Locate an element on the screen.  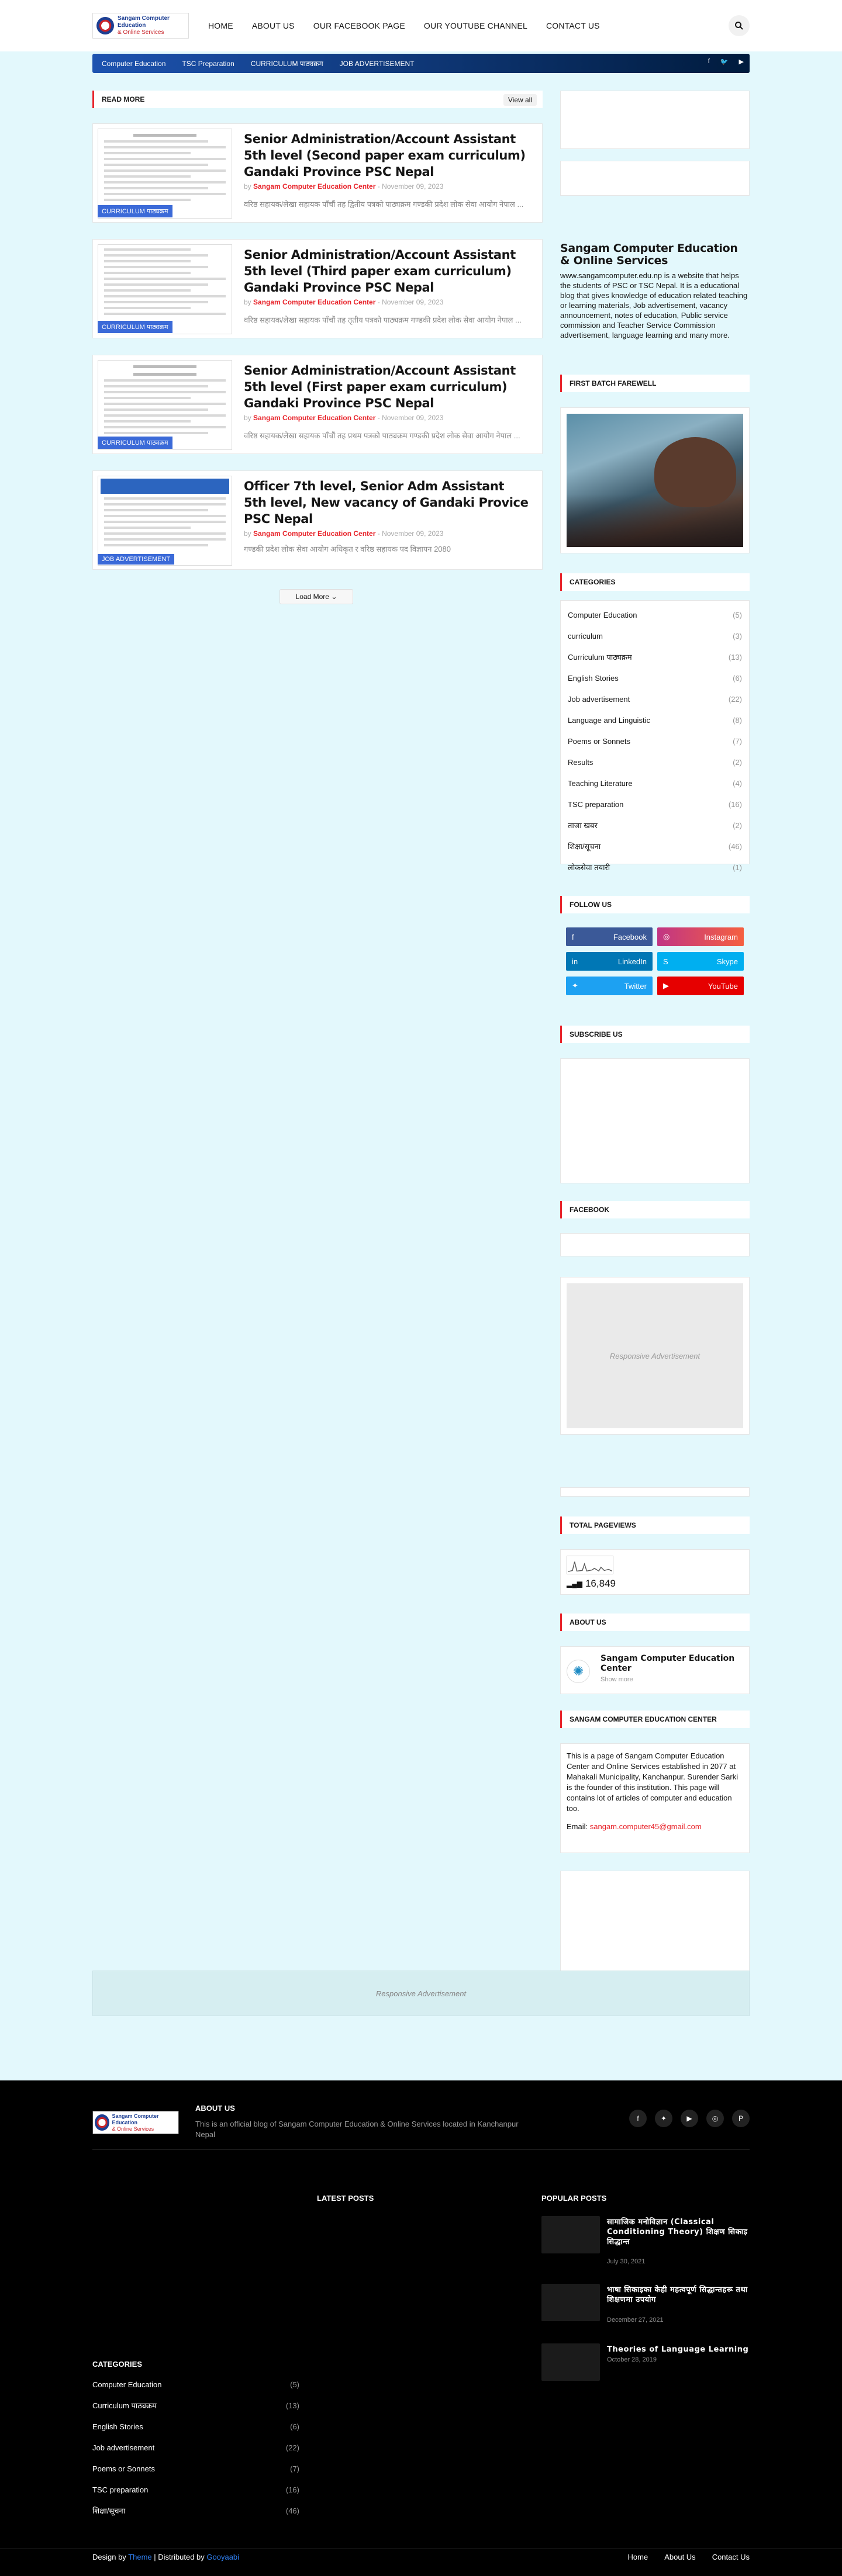
post-tag: JOB ADVERTISEMENT is located at coordinates (136, 559).